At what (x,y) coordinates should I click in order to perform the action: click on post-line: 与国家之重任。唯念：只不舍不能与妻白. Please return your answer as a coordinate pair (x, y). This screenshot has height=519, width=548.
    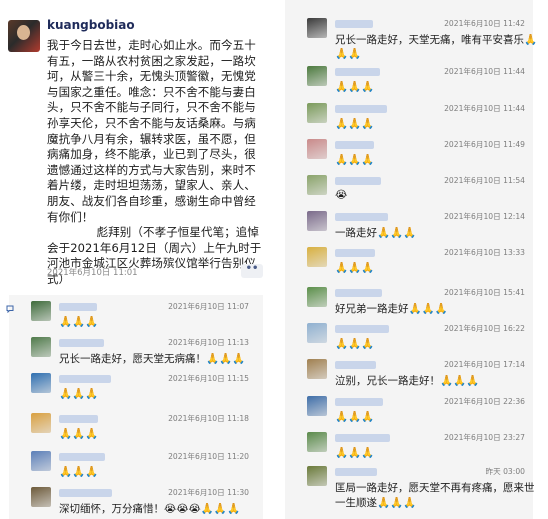
    Looking at the image, I should click on (151, 91).